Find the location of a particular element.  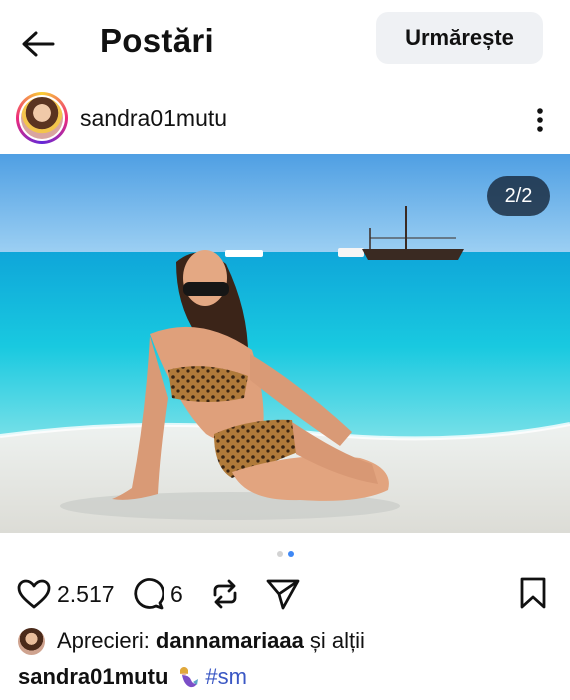

page-title: Postări is located at coordinates (157, 40).